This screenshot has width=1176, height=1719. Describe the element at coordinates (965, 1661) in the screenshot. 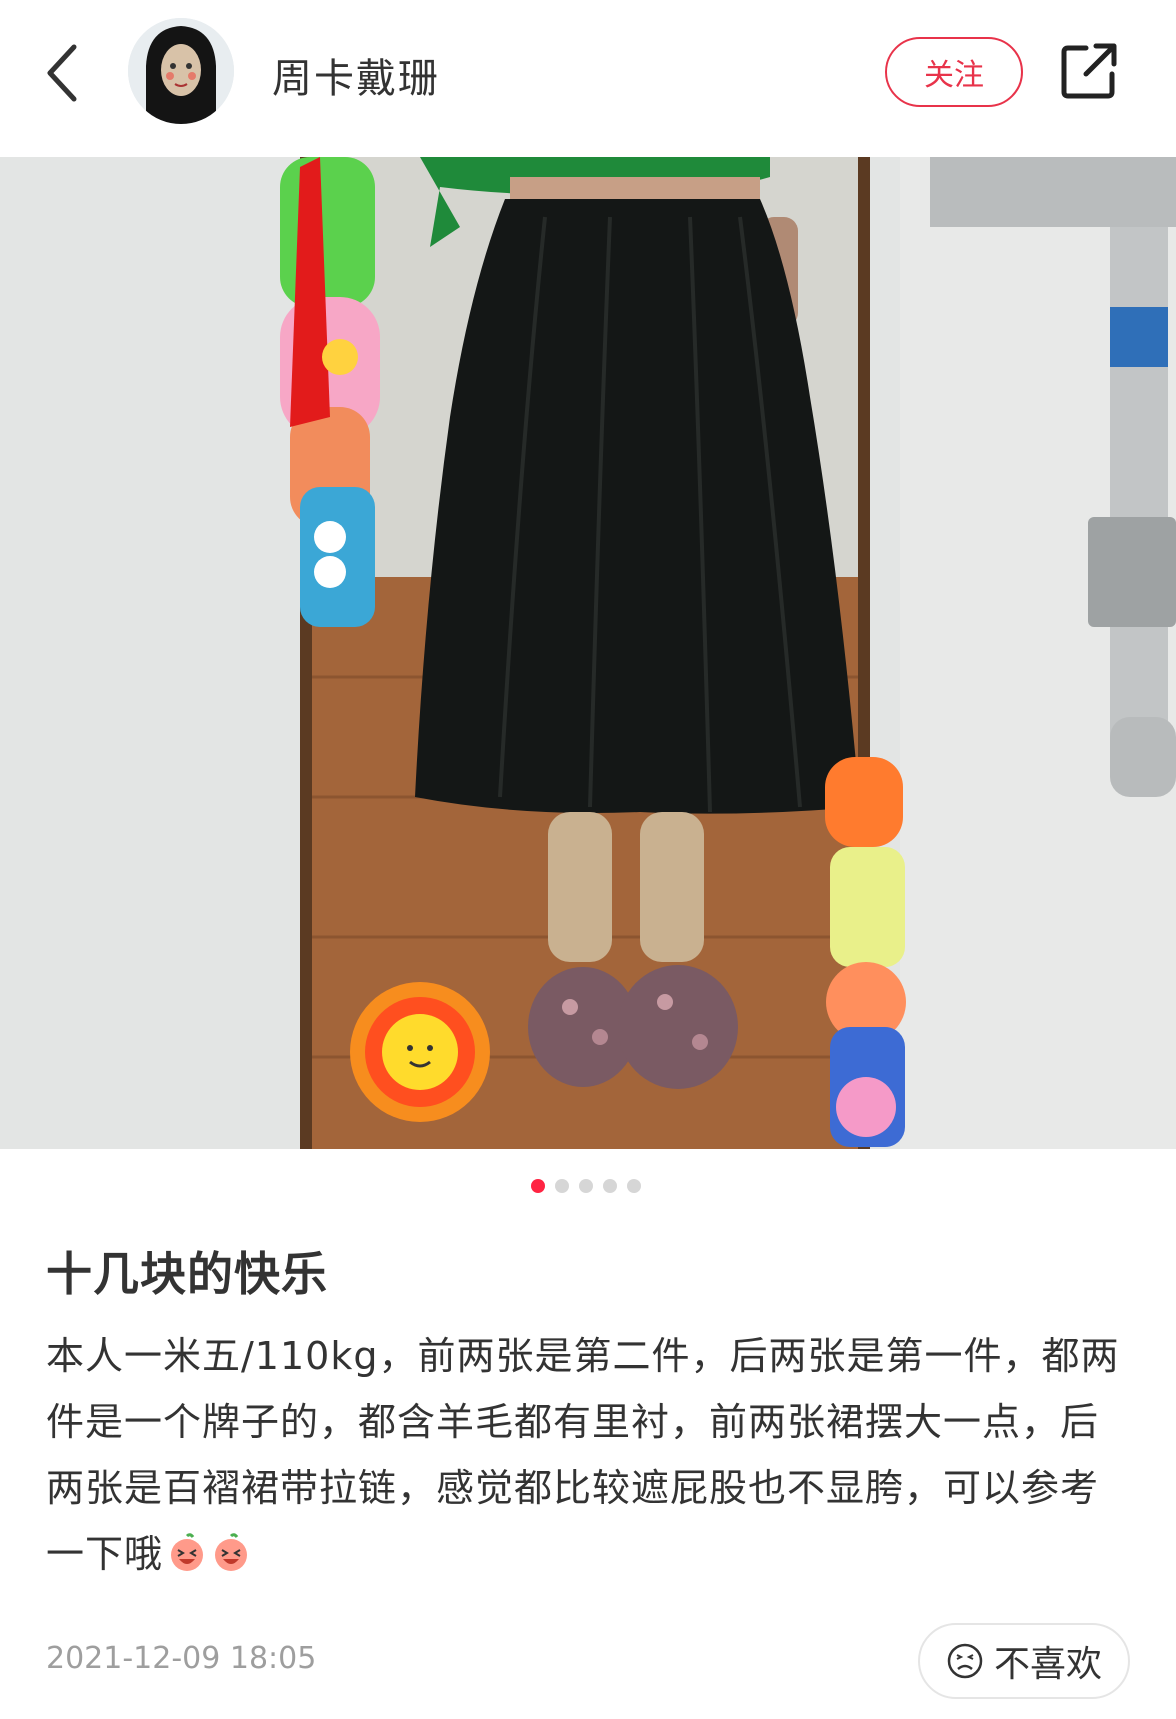

I see `frown-face-icon` at that location.